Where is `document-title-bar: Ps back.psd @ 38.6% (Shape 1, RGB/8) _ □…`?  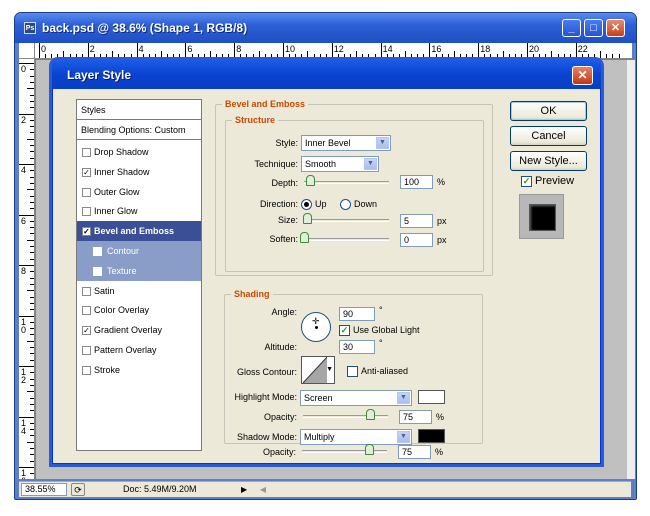 document-title-bar: Ps back.psd @ 38.6% (Shape 1, RGB/8) _ □… is located at coordinates (325, 28).